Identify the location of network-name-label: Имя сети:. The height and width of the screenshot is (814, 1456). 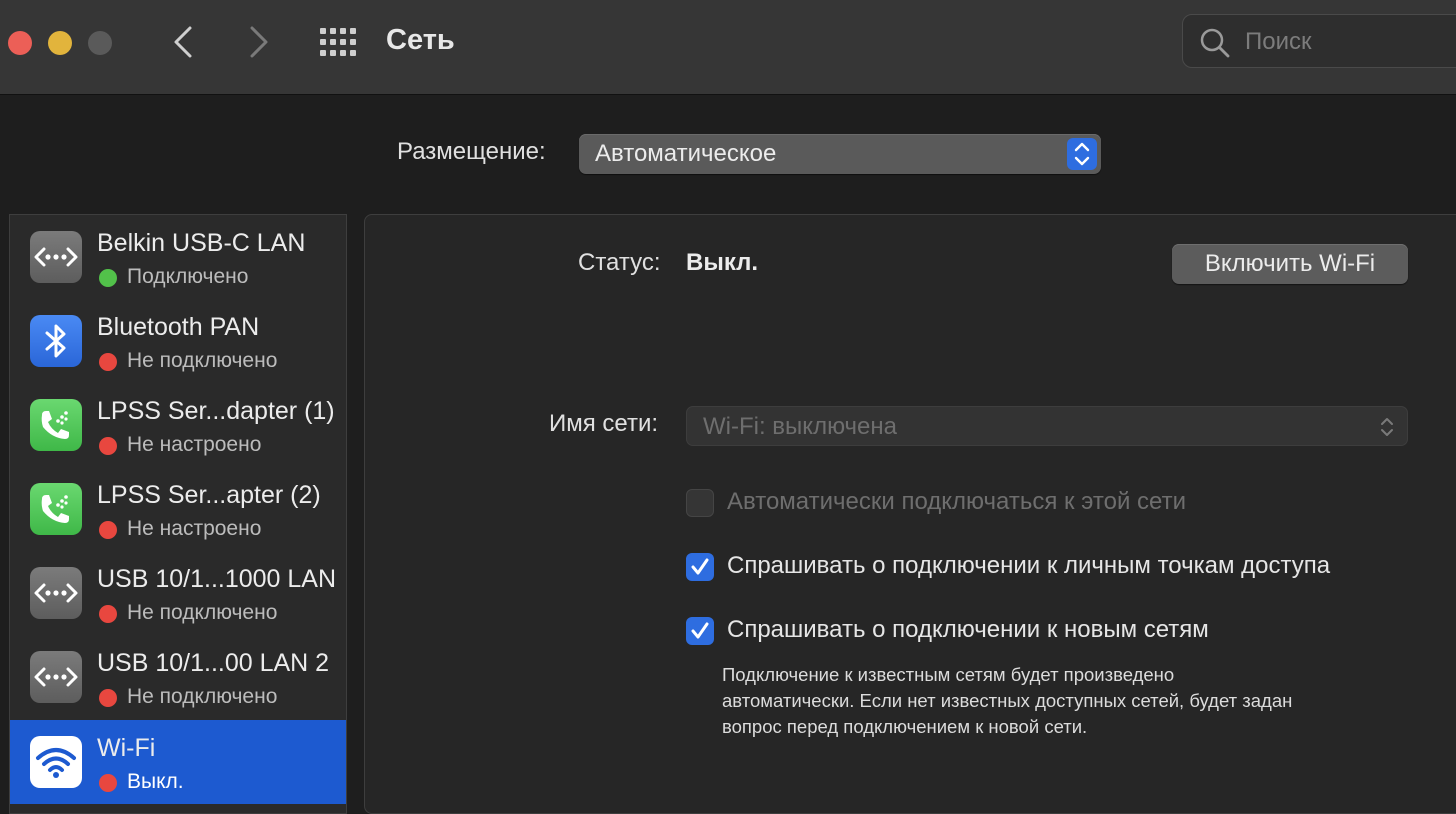
(604, 423).